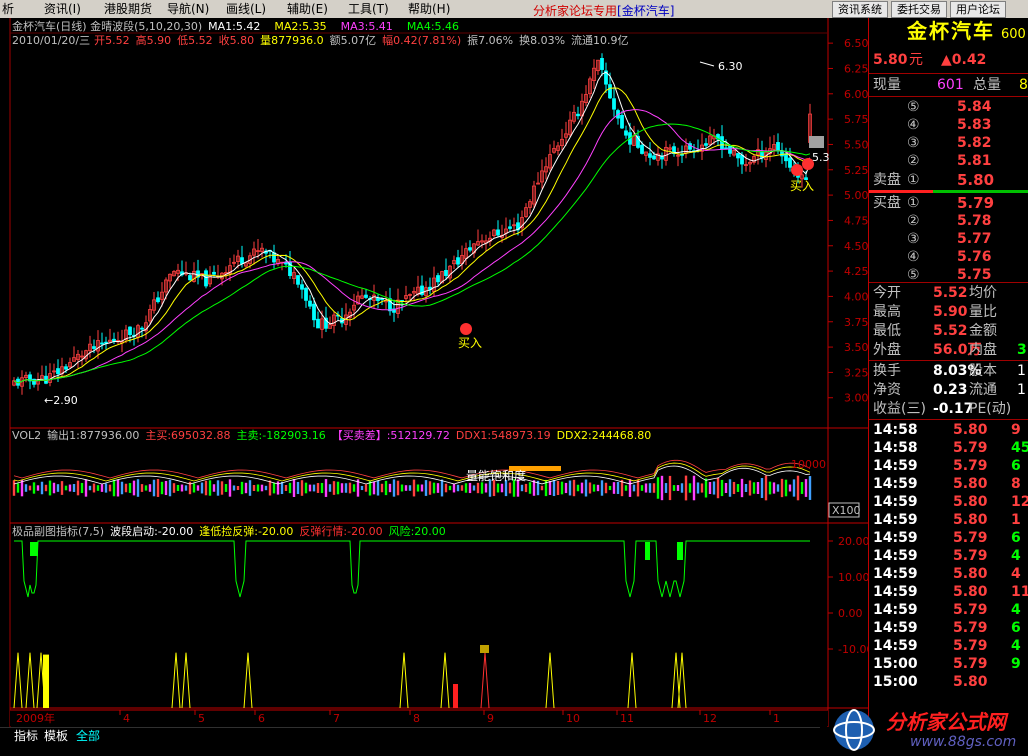 The width and height of the screenshot is (1028, 756). I want to click on stat-label: 金额, so click(983, 331).